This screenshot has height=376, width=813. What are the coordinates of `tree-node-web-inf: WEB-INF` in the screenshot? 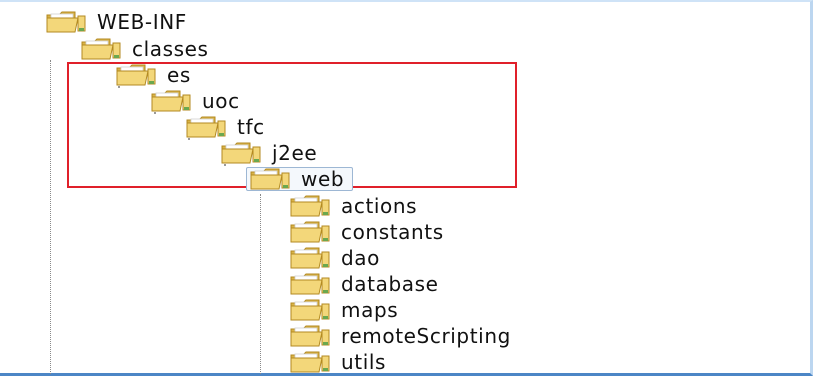 It's located at (116, 22).